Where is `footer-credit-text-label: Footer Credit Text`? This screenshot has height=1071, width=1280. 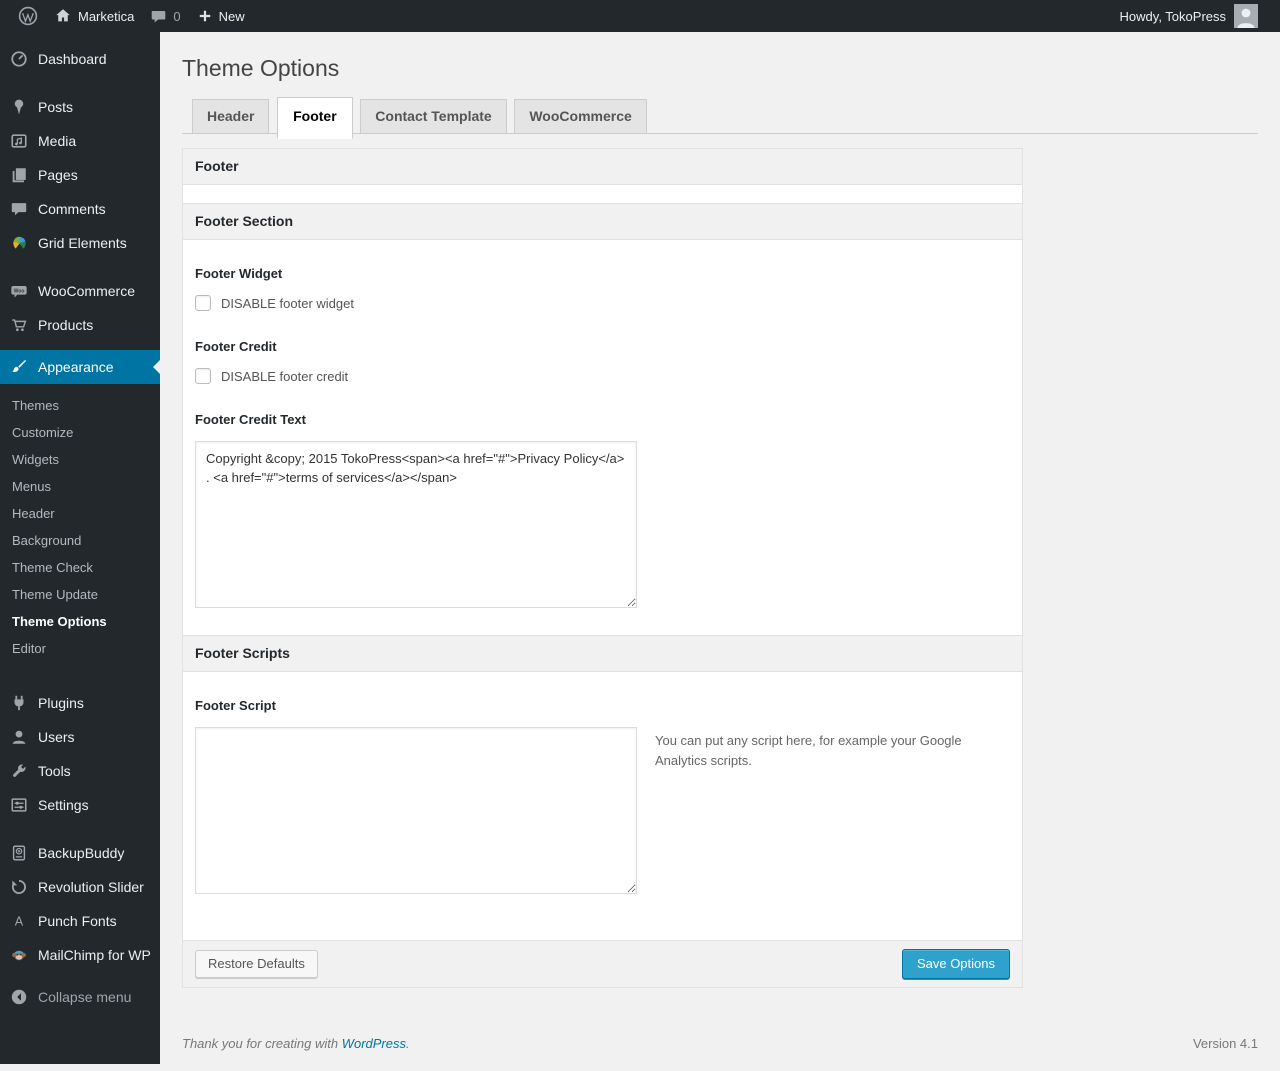 footer-credit-text-label: Footer Credit Text is located at coordinates (250, 419).